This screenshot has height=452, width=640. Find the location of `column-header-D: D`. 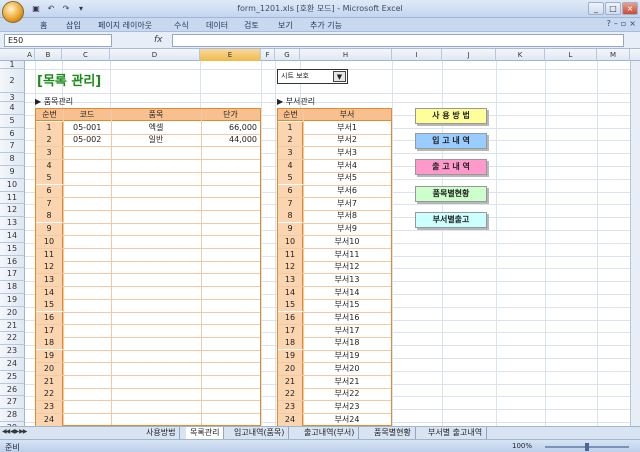

column-header-D: D is located at coordinates (155, 55).